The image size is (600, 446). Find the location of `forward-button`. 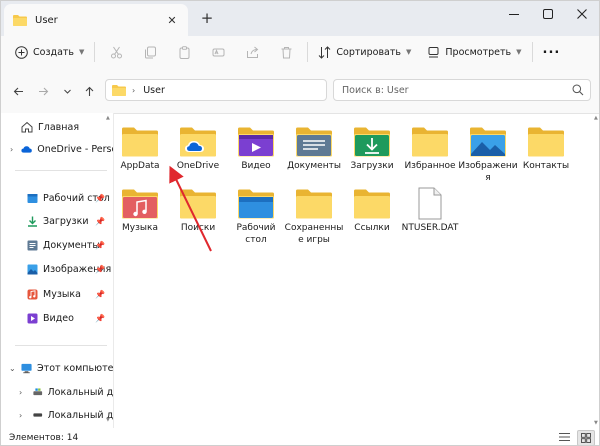

forward-button is located at coordinates (43, 91).